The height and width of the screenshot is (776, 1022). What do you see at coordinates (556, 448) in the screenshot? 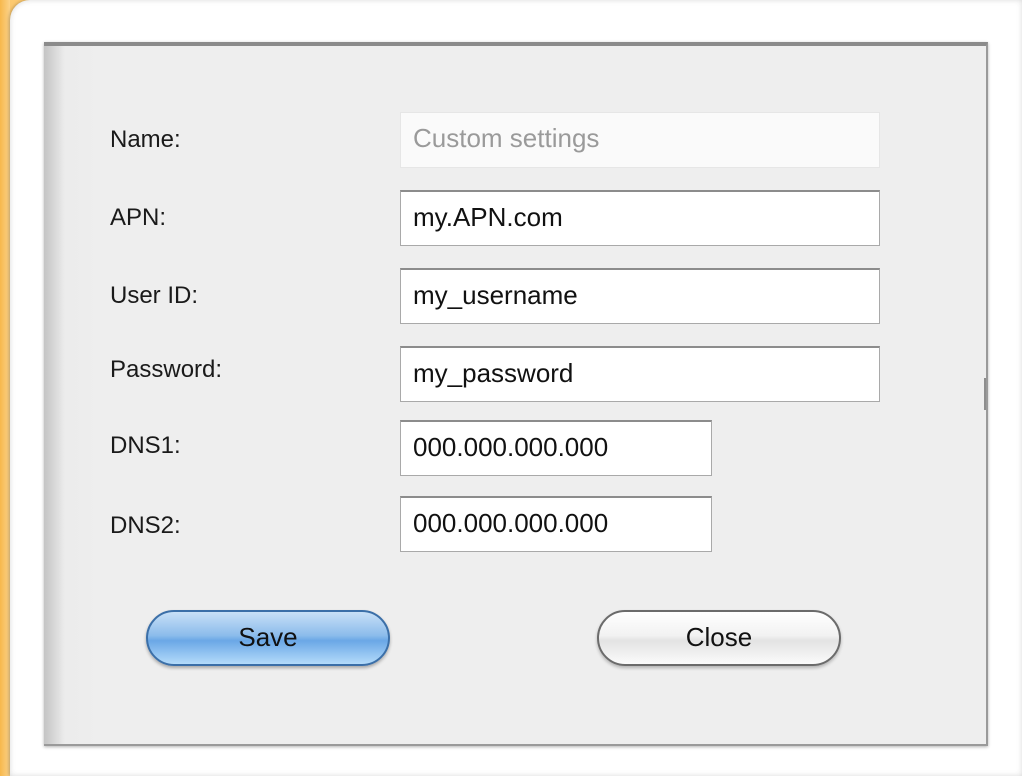
I see `dns1-field: 000.000.000.000` at bounding box center [556, 448].